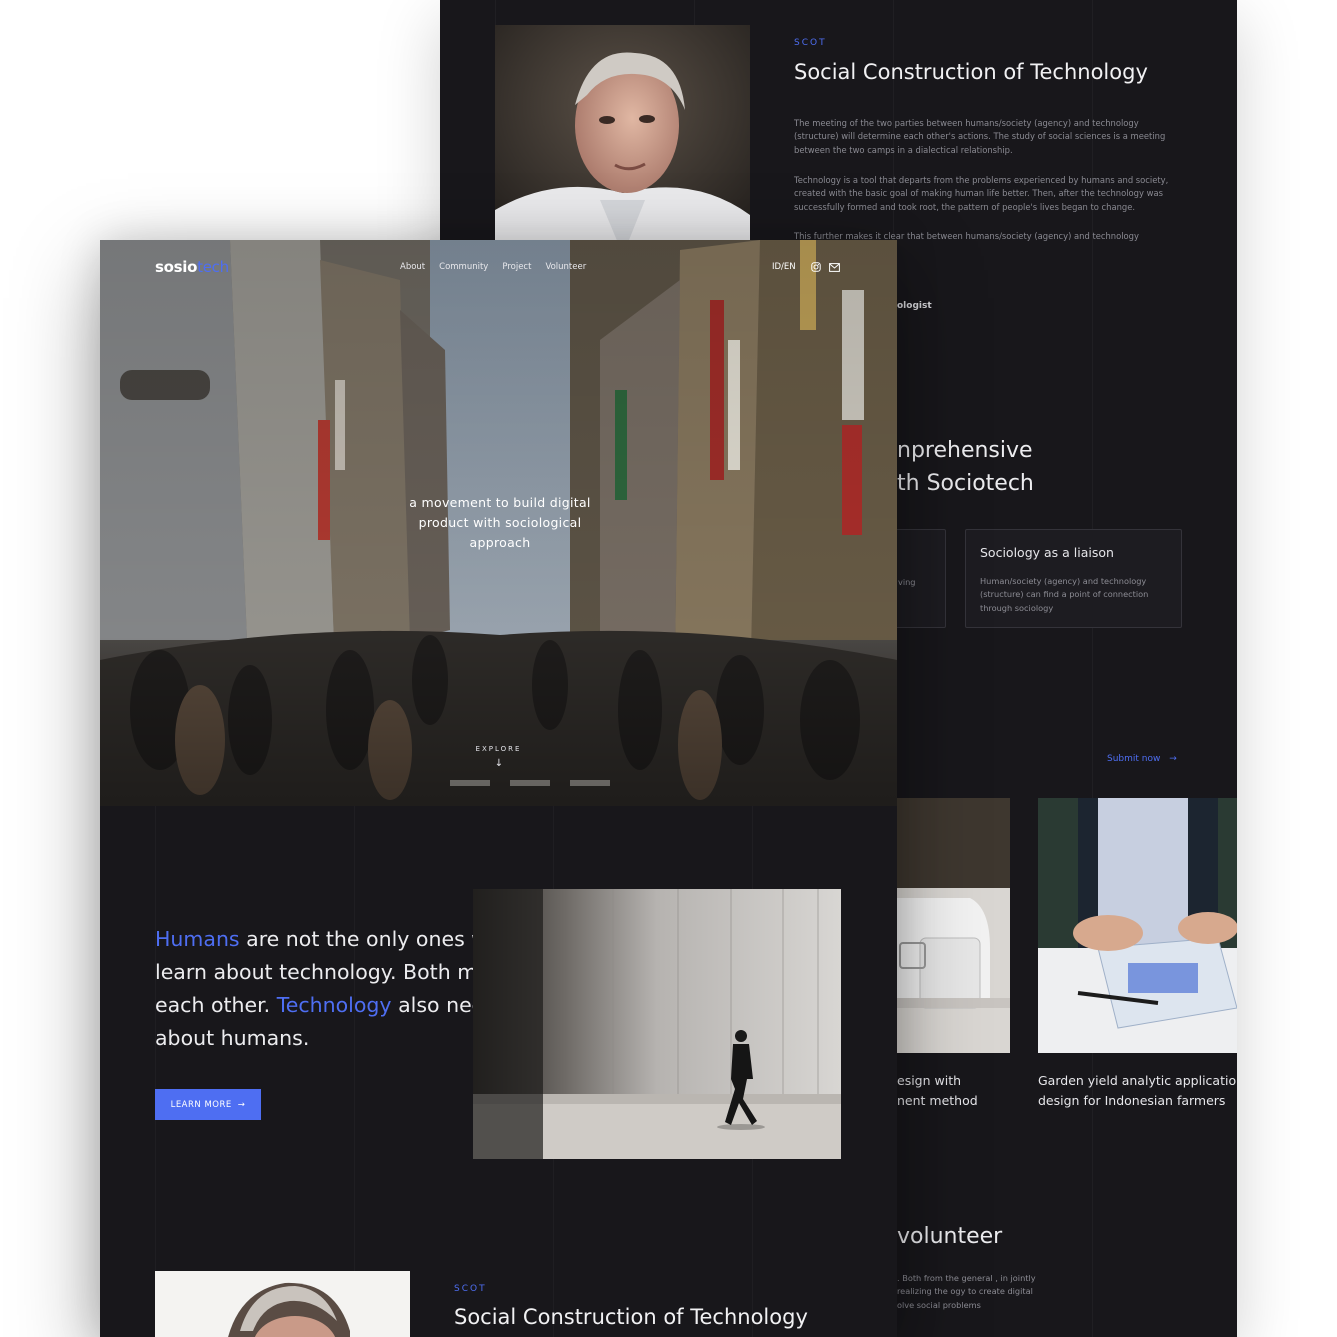  Describe the element at coordinates (907, 582) in the screenshot. I see `card-description: ving` at that location.